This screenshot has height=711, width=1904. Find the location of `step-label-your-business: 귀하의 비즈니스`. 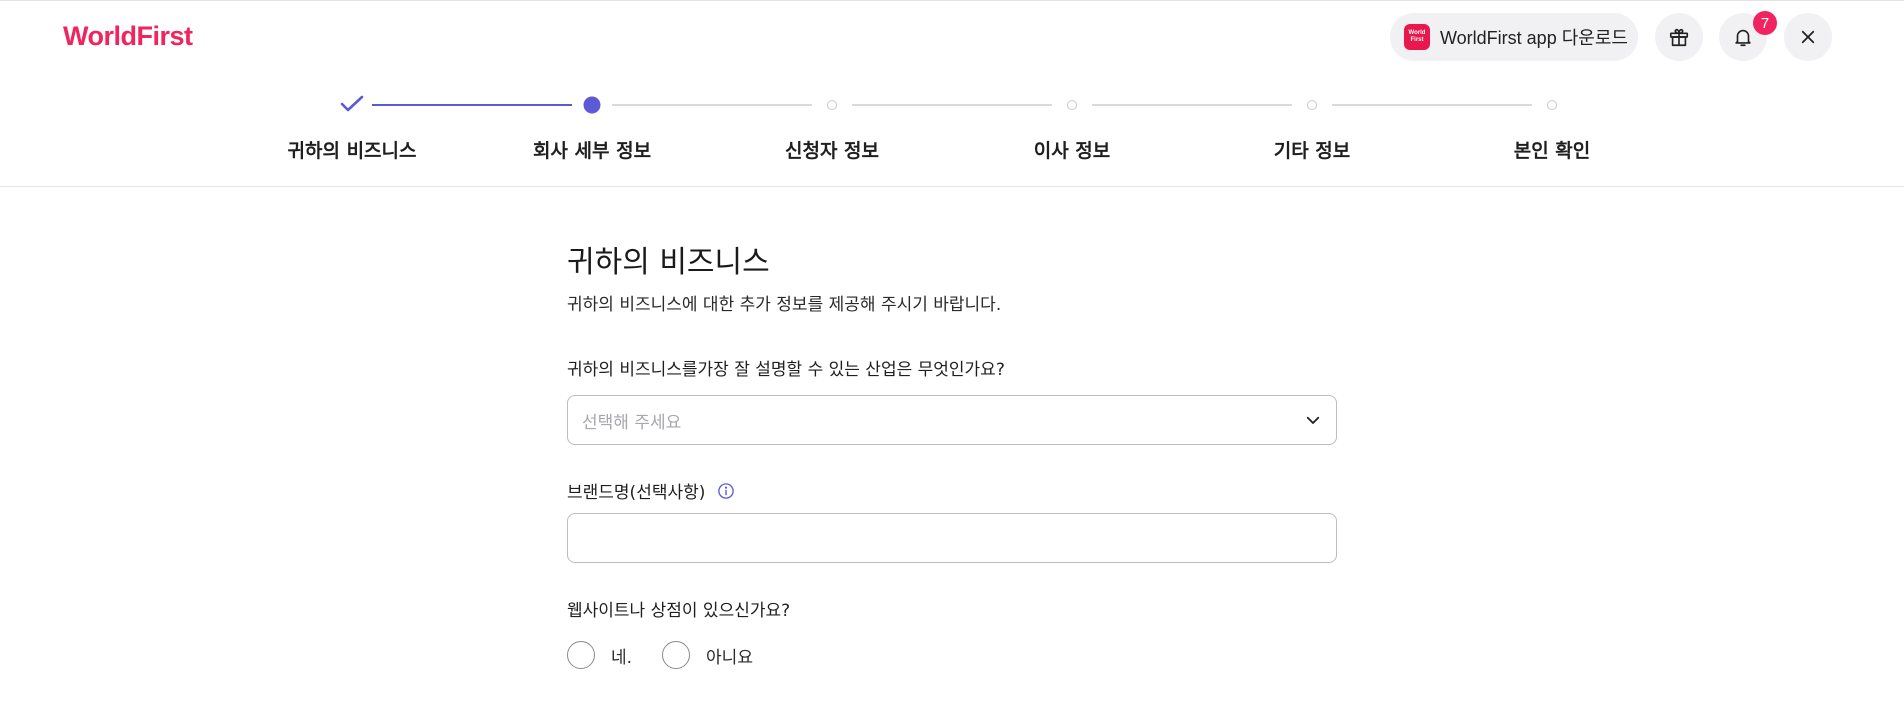

step-label-your-business: 귀하의 비즈니스 is located at coordinates (352, 151).